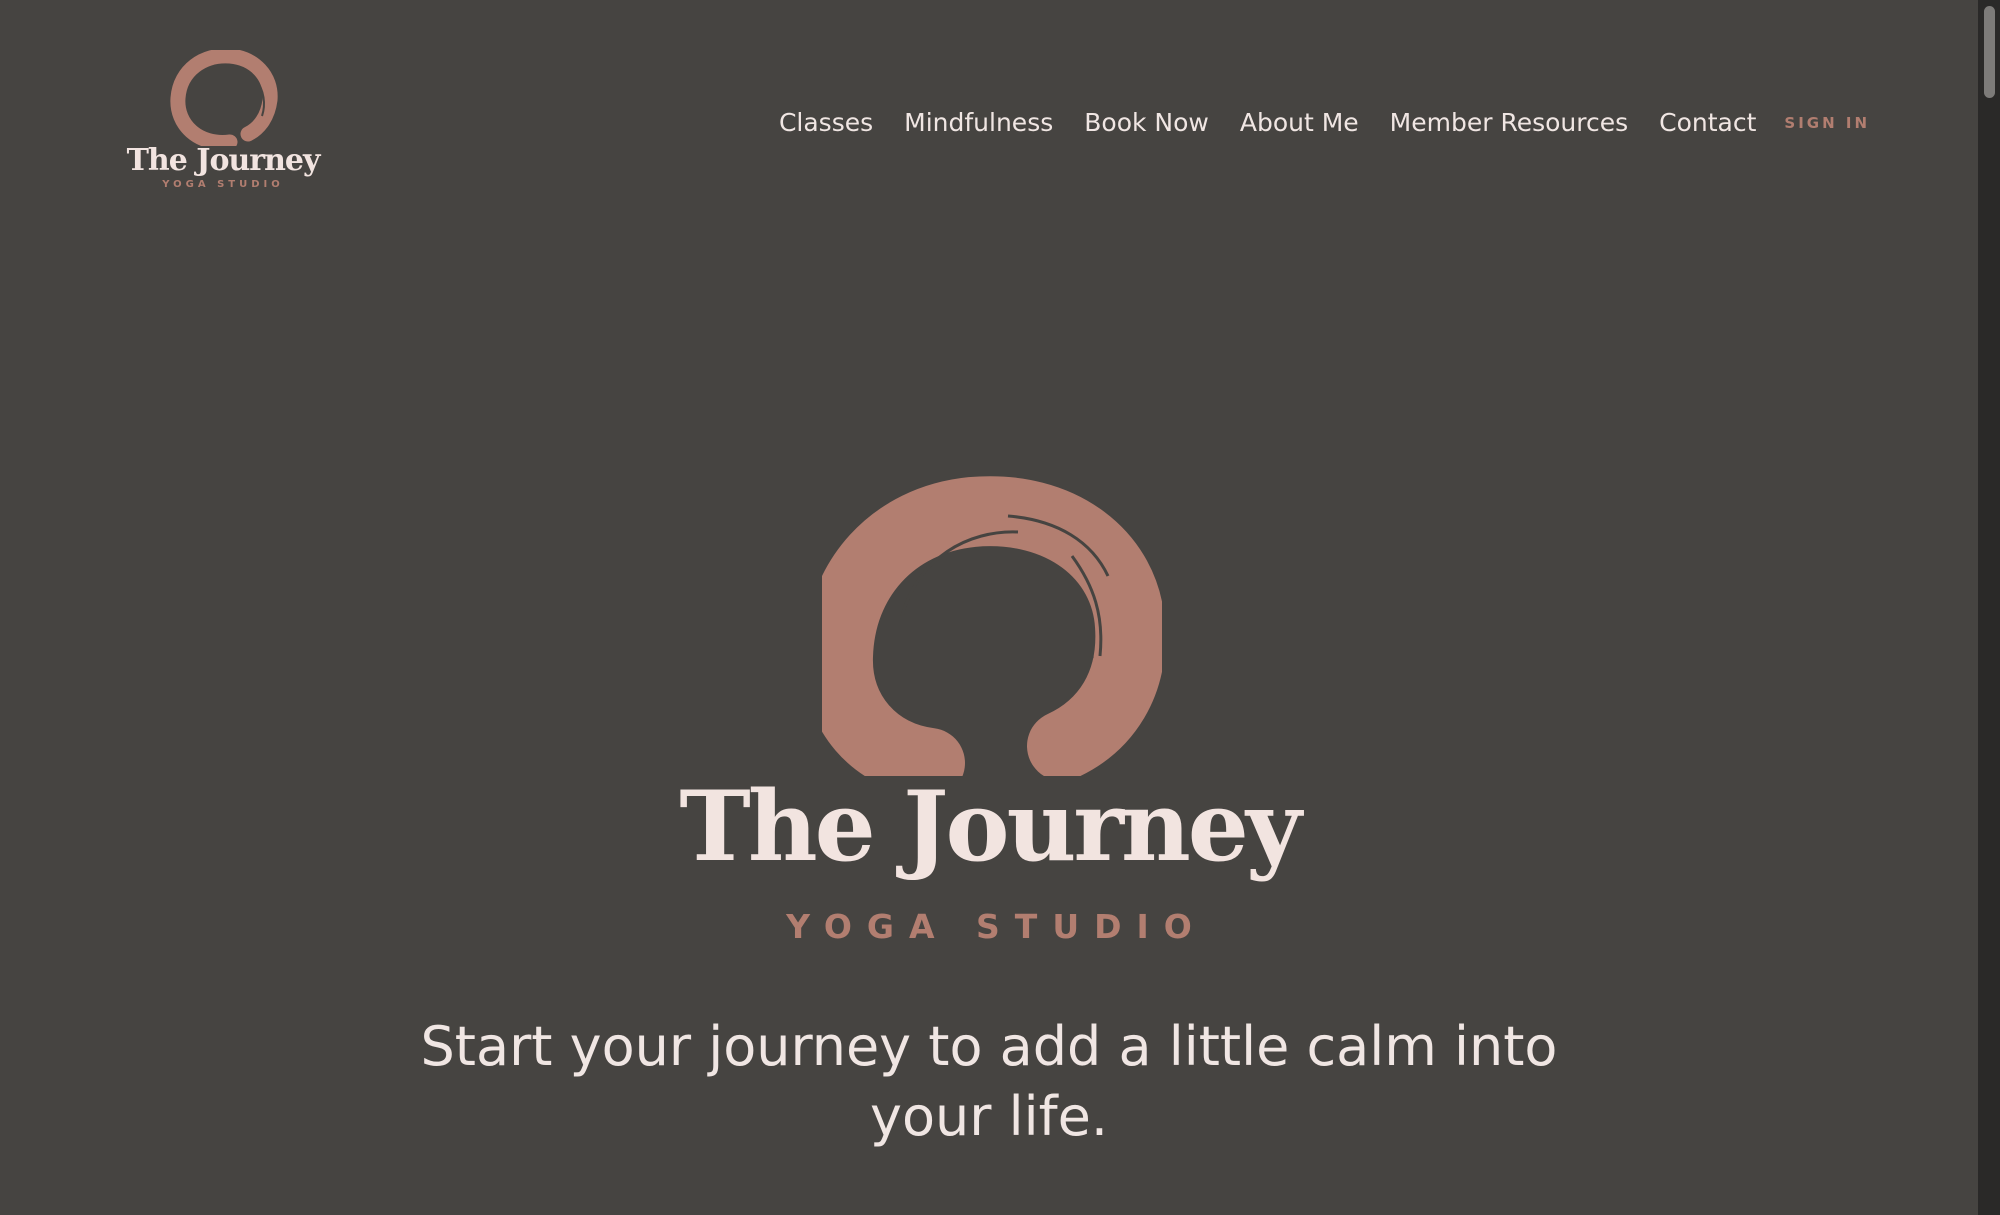 The image size is (2000, 1215). What do you see at coordinates (826, 122) in the screenshot?
I see `nav-item-classes: Classes` at bounding box center [826, 122].